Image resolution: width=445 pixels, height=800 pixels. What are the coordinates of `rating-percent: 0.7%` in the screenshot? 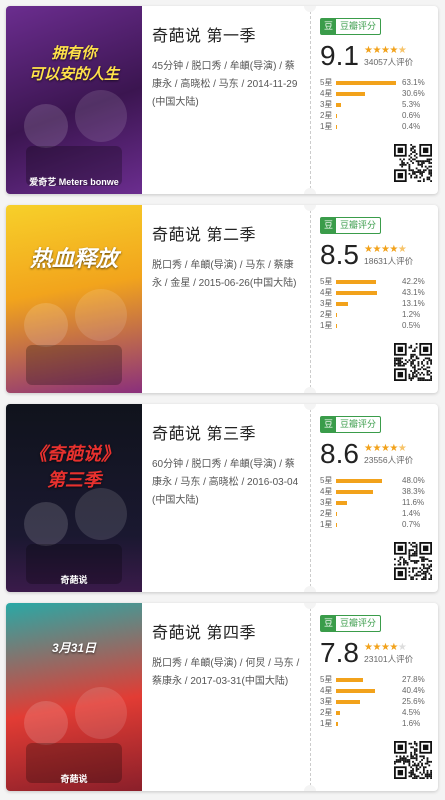 It's located at (411, 524).